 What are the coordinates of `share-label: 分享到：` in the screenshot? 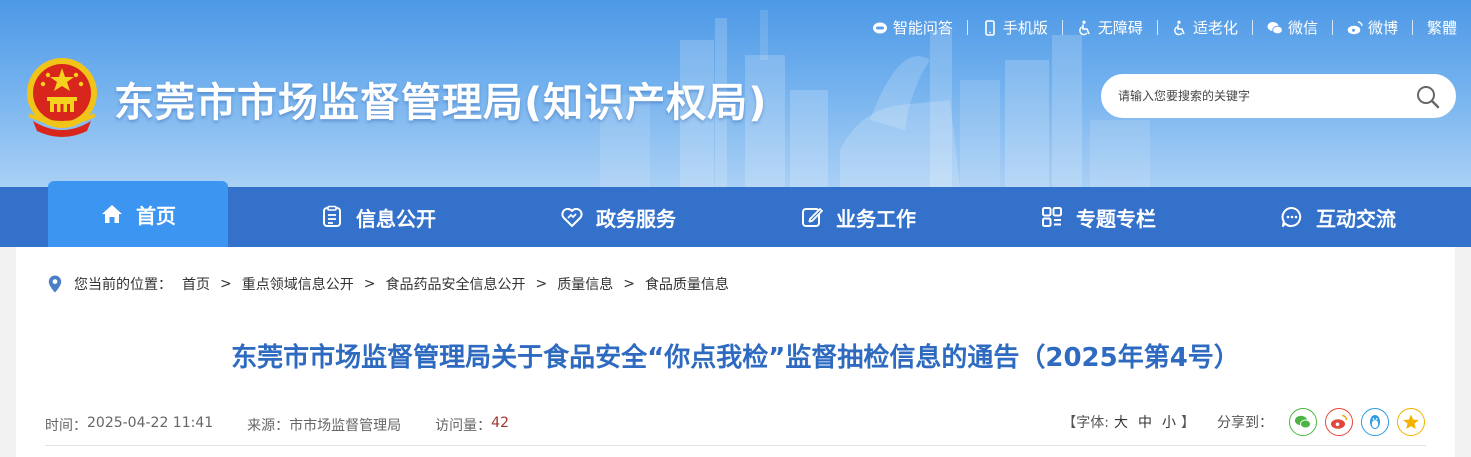 It's located at (1245, 423).